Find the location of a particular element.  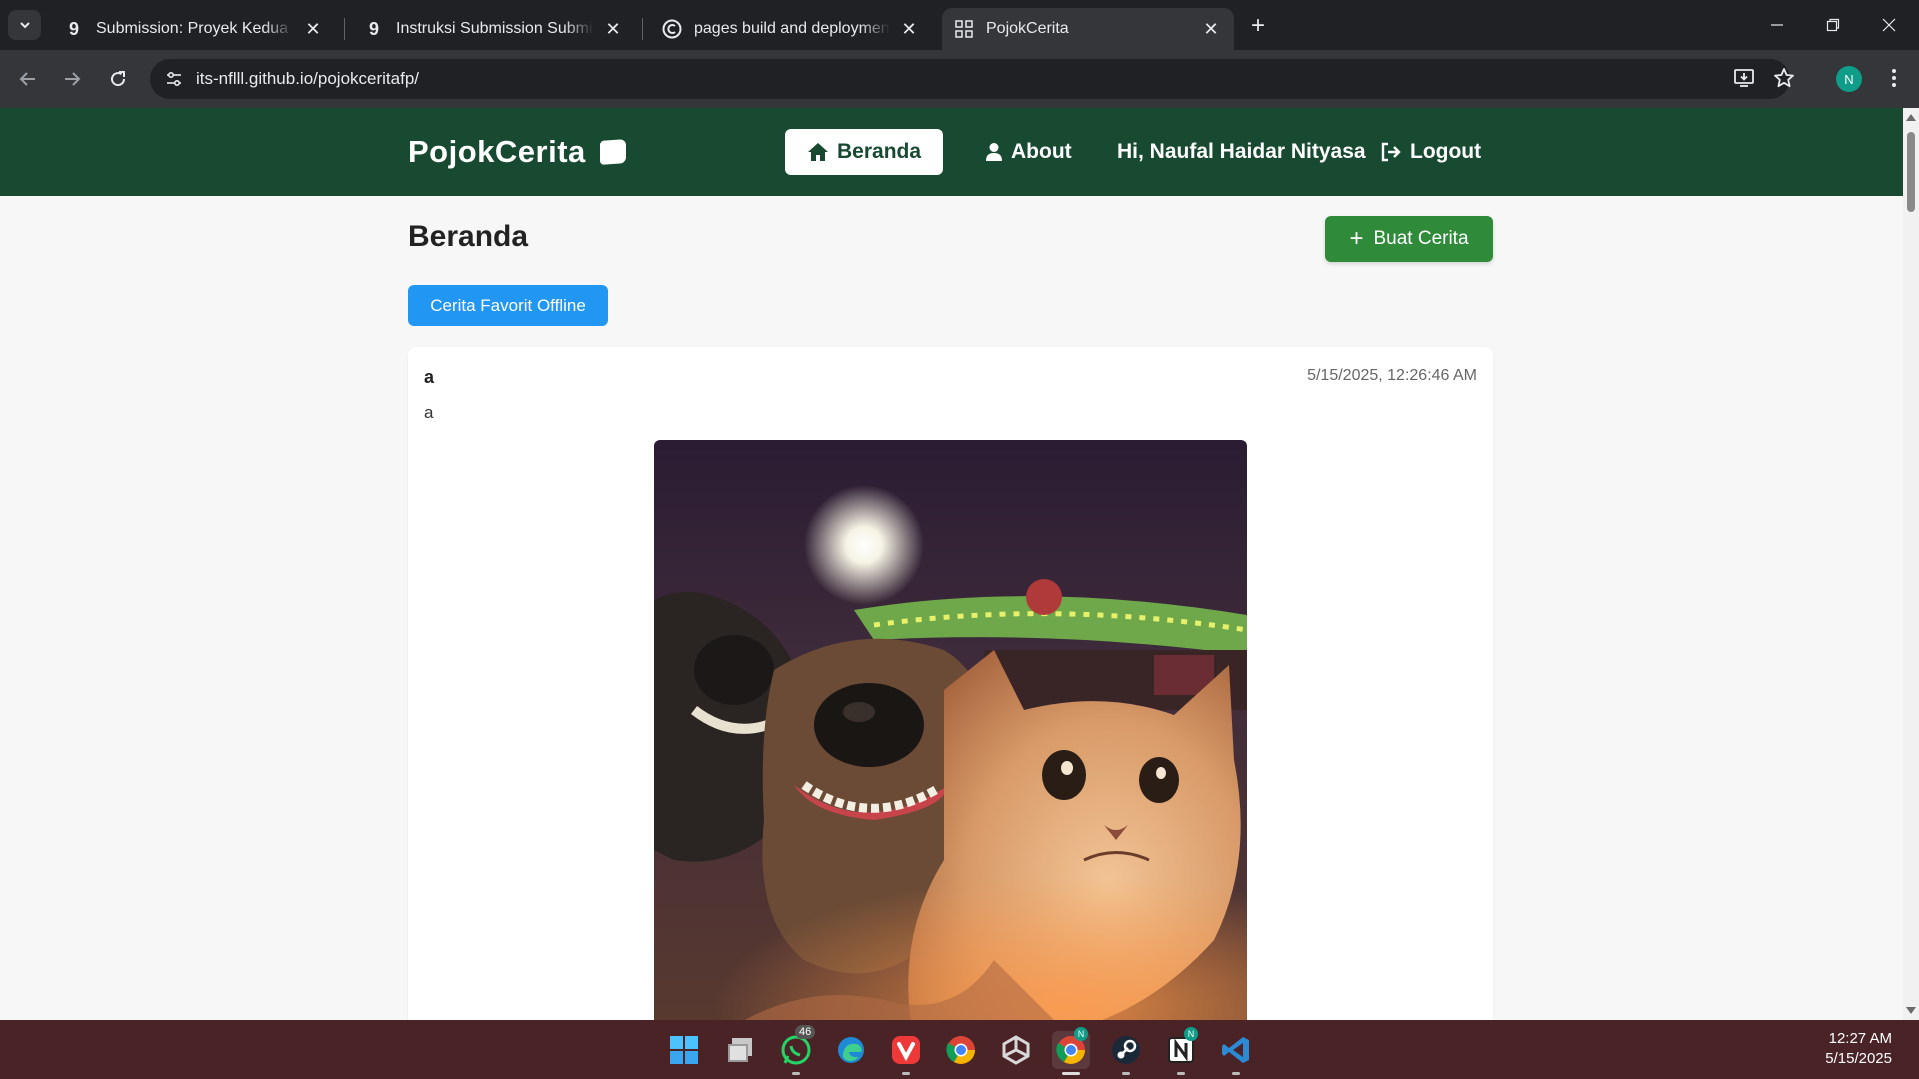

nav-logout: Logout is located at coordinates (1430, 152).